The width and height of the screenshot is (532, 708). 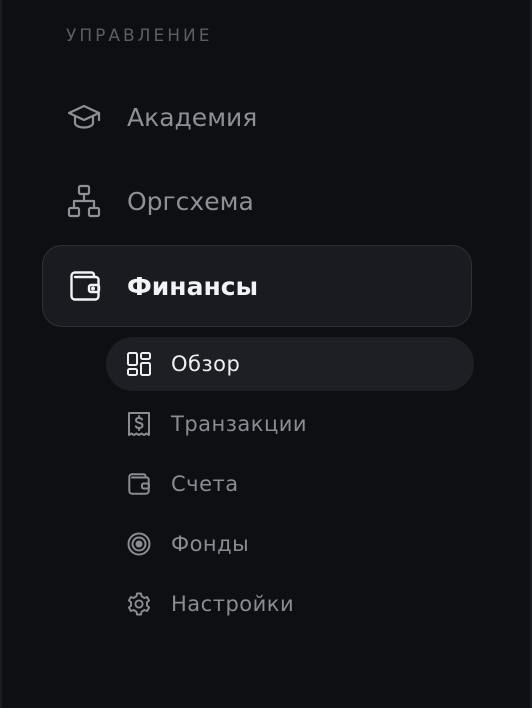 I want to click on sidebar-item-org-chart: Оргсхема, so click(x=257, y=201).